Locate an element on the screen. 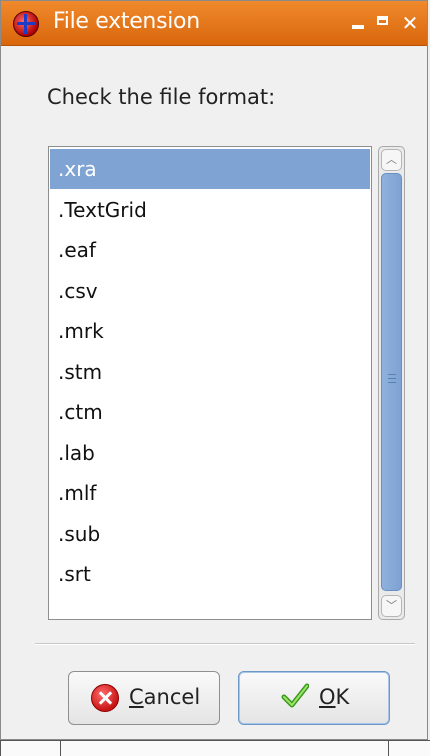 Image resolution: width=430 pixels, height=756 pixels. scrollbar: ︿ ﹀ is located at coordinates (391, 383).